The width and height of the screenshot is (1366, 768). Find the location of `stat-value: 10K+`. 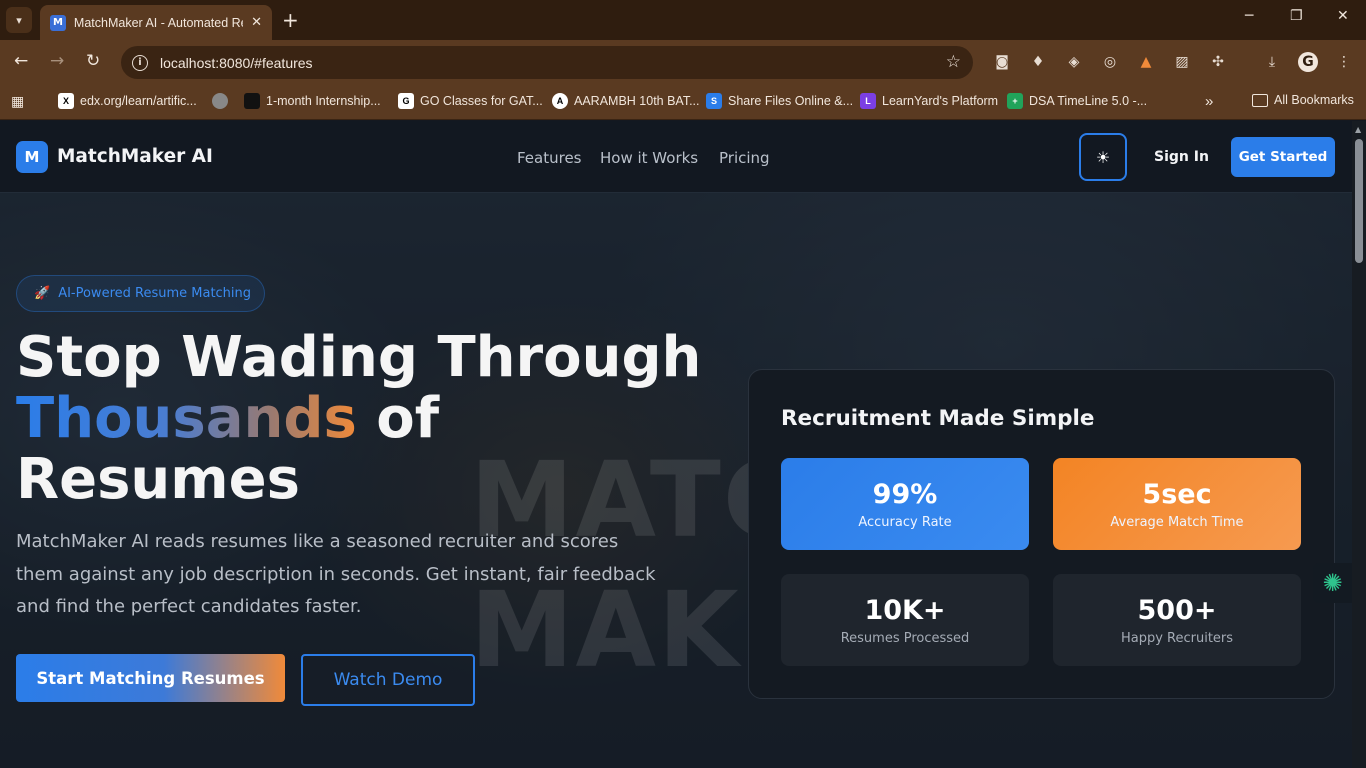

stat-value: 10K+ is located at coordinates (905, 610).